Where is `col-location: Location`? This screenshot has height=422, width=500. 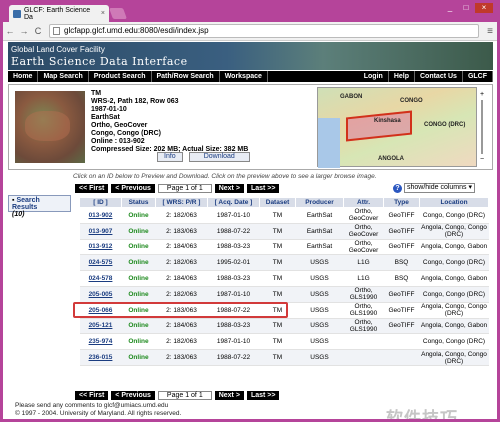
col-location: Location is located at coordinates (454, 202).